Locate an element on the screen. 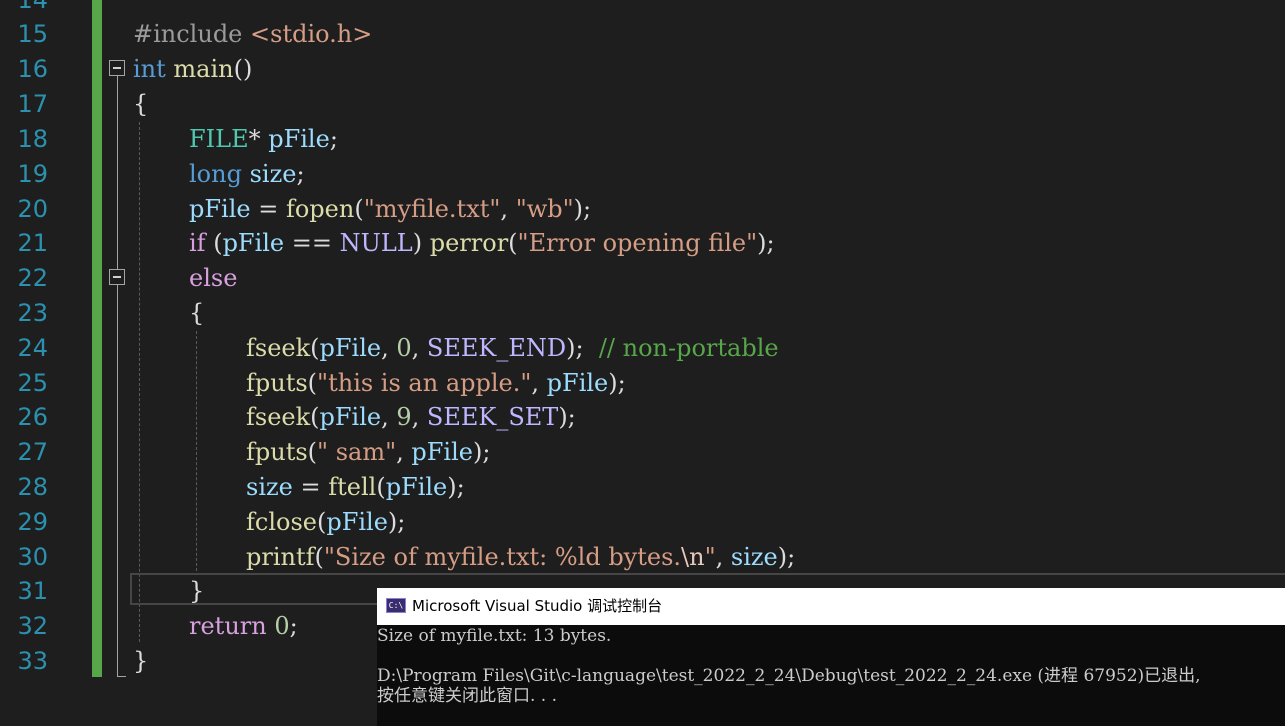  line-number: 18 is located at coordinates (32, 139).